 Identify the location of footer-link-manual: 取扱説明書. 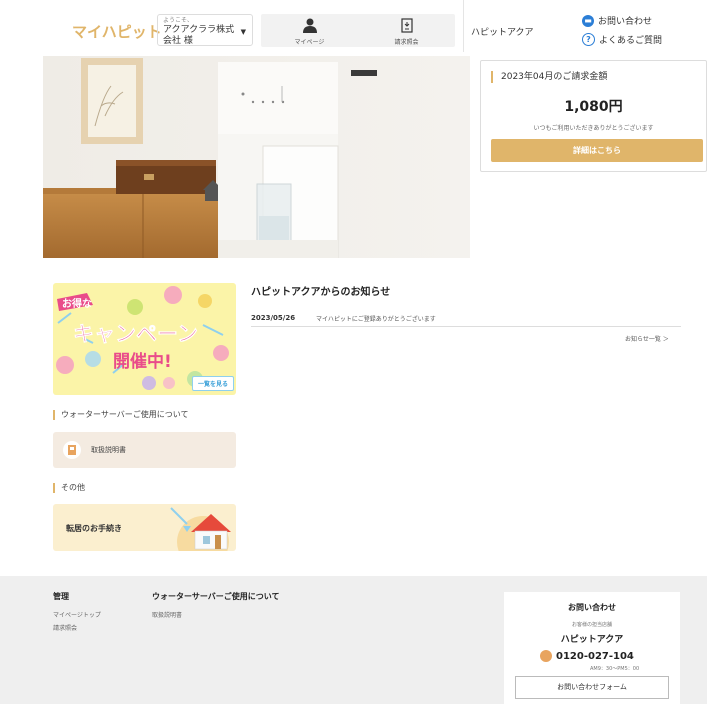
(167, 614).